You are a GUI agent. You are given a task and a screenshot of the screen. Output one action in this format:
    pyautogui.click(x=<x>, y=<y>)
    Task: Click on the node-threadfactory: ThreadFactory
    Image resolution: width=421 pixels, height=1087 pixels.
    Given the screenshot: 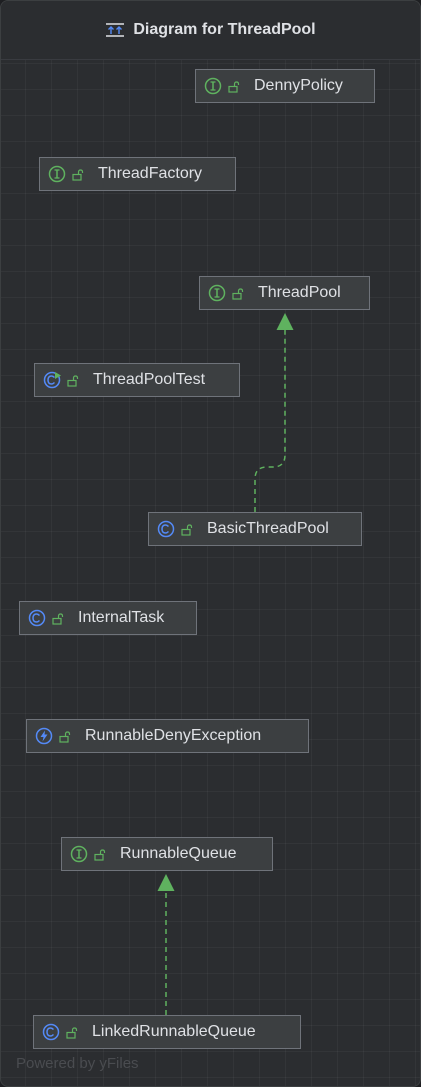 What is the action you would take?
    pyautogui.click(x=137, y=174)
    